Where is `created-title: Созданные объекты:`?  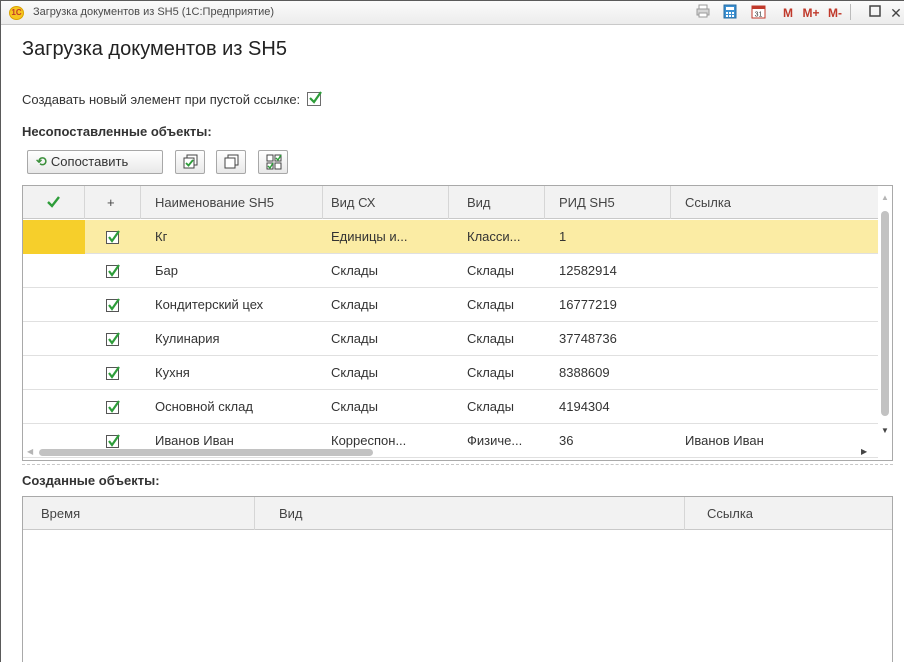
created-title: Созданные объекты: is located at coordinates (91, 480).